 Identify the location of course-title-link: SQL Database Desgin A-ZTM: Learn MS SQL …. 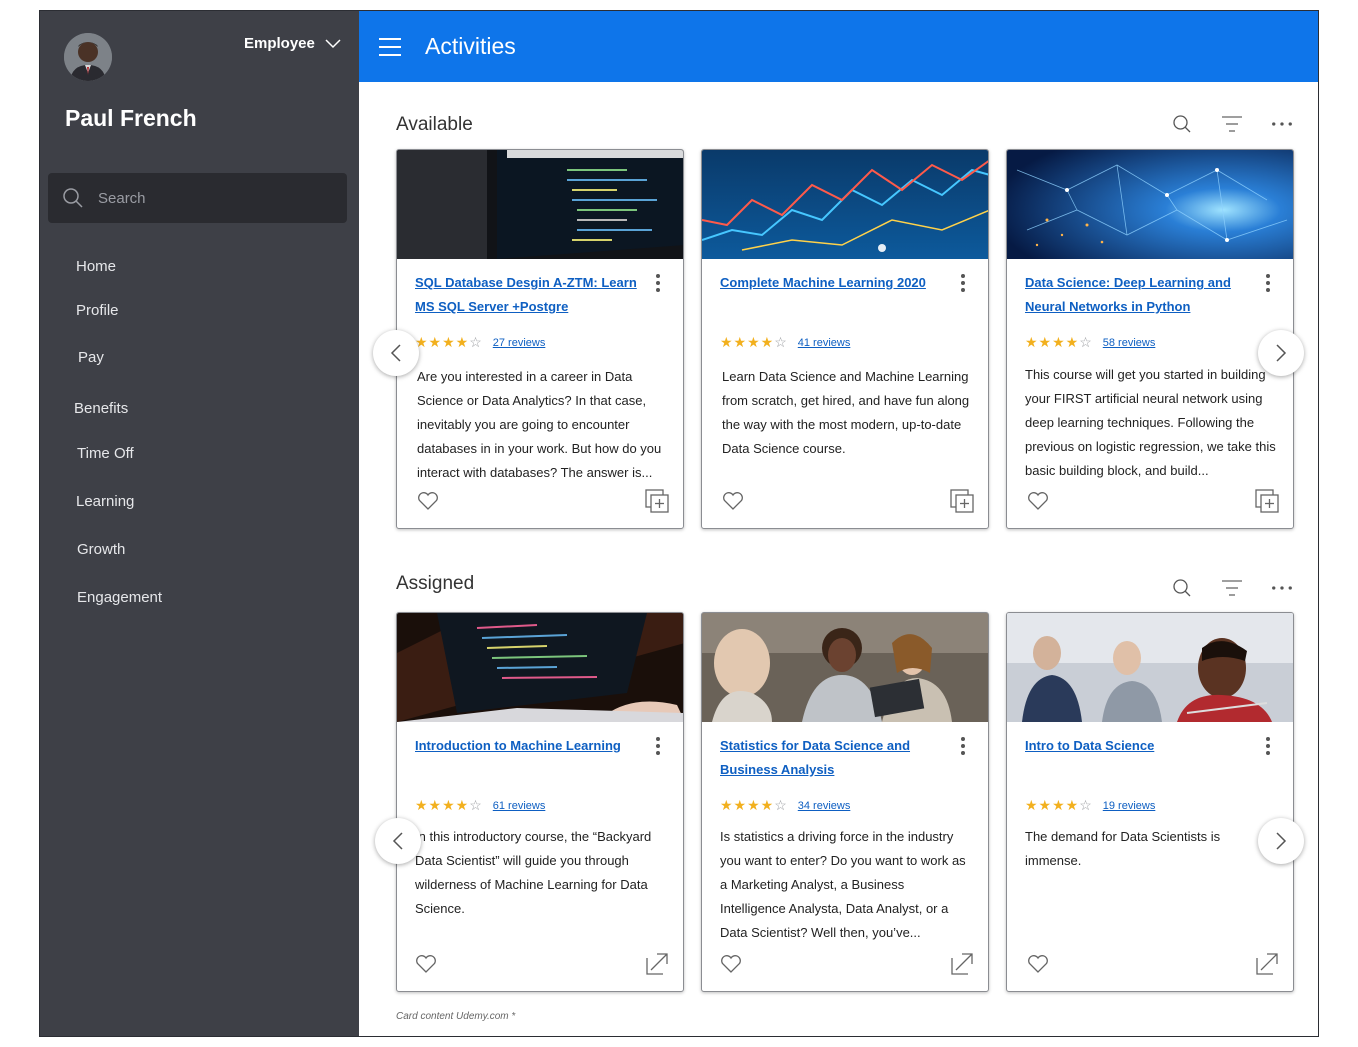
(526, 295).